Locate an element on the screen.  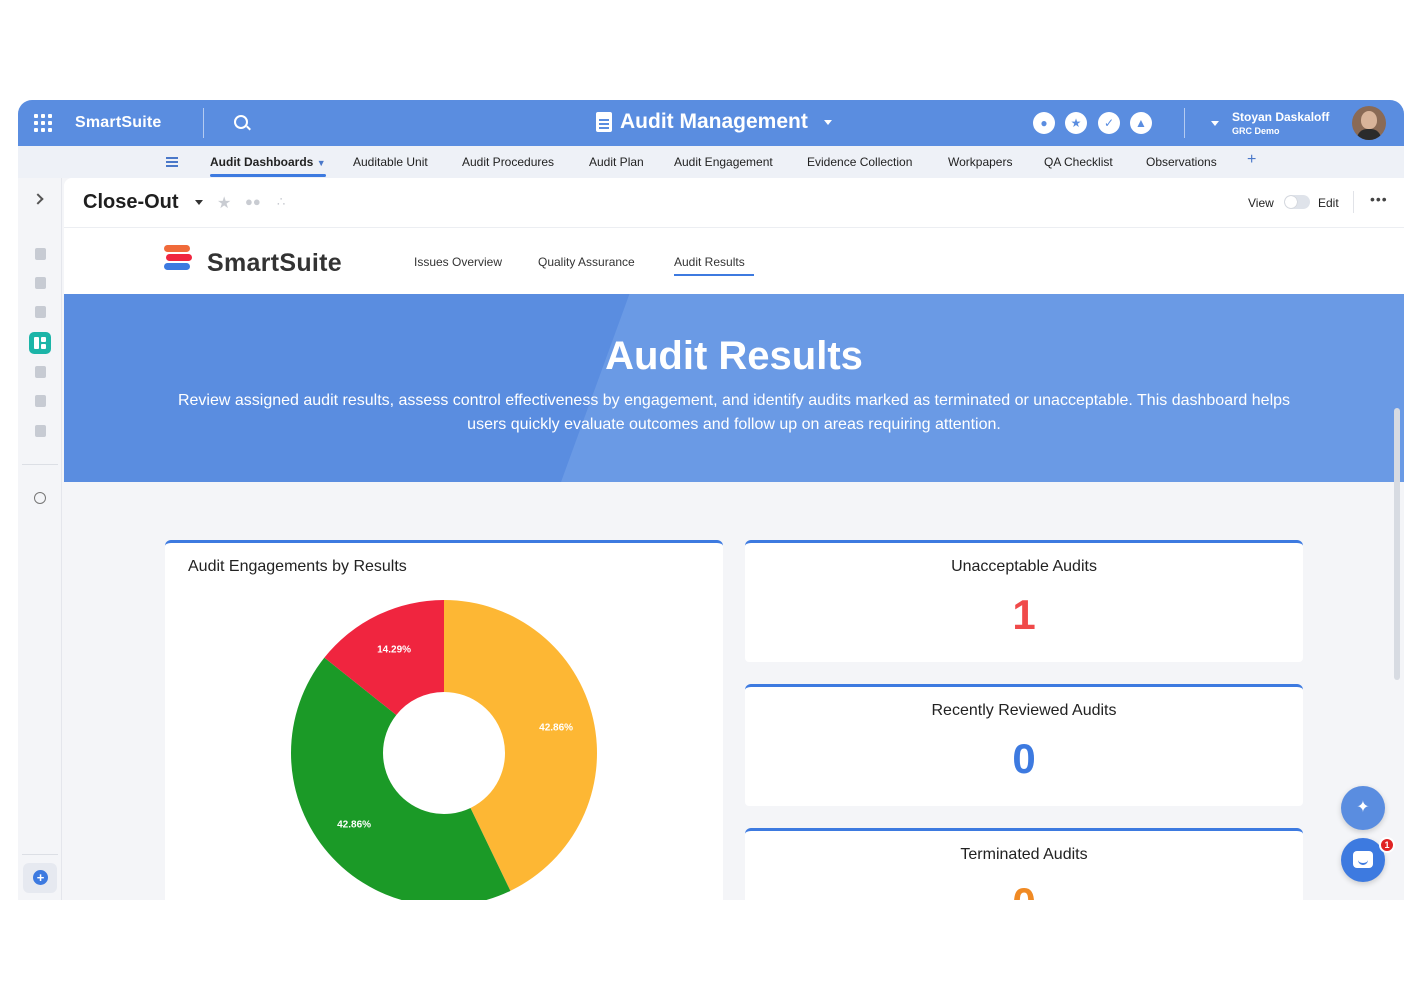
kpi-card-terminated: Terminated Audits 0 is located at coordinates (1024, 864).